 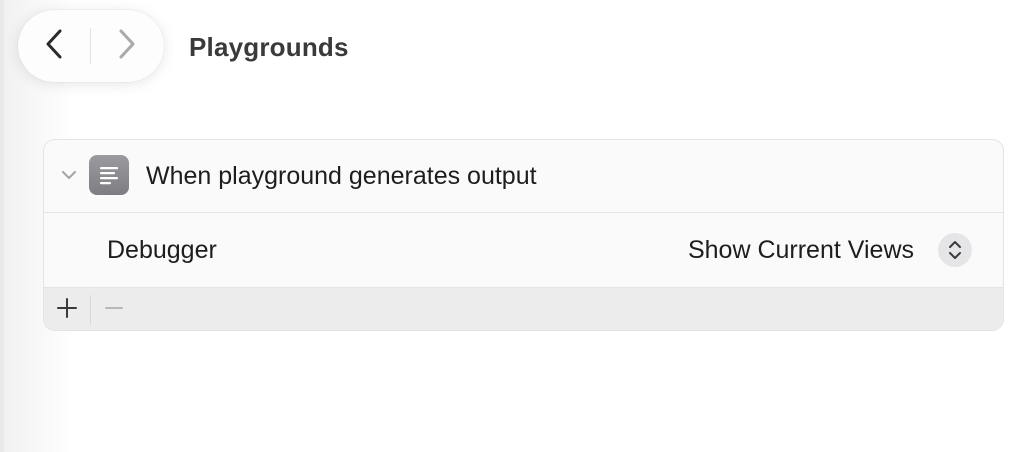 I want to click on forward-button, so click(x=127, y=46).